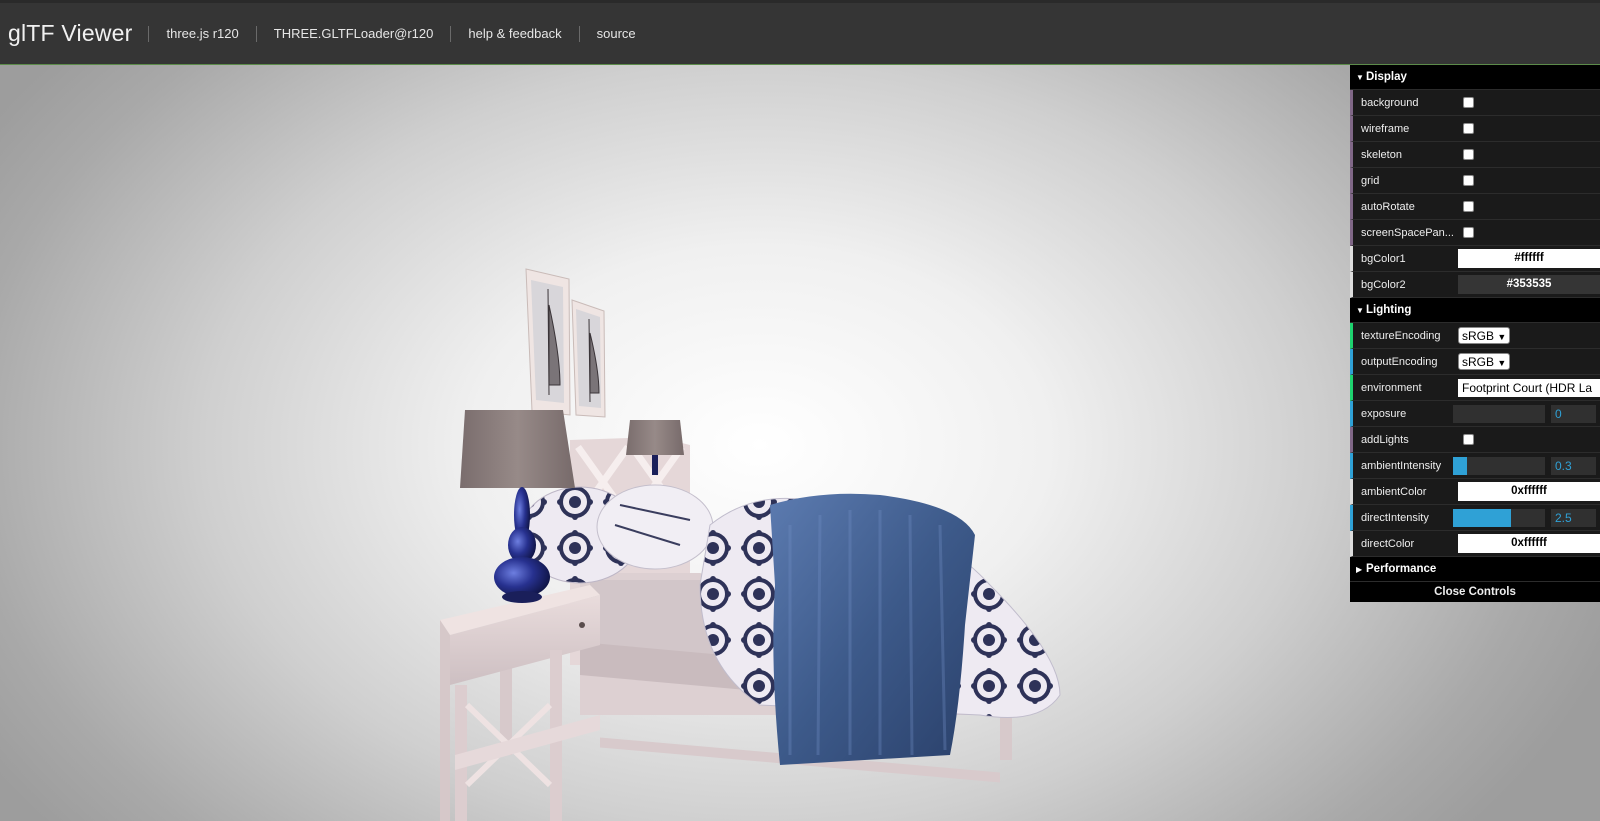 The width and height of the screenshot is (1600, 821). What do you see at coordinates (1529, 388) in the screenshot?
I see `environment-select: Footprint Court (HDR La` at bounding box center [1529, 388].